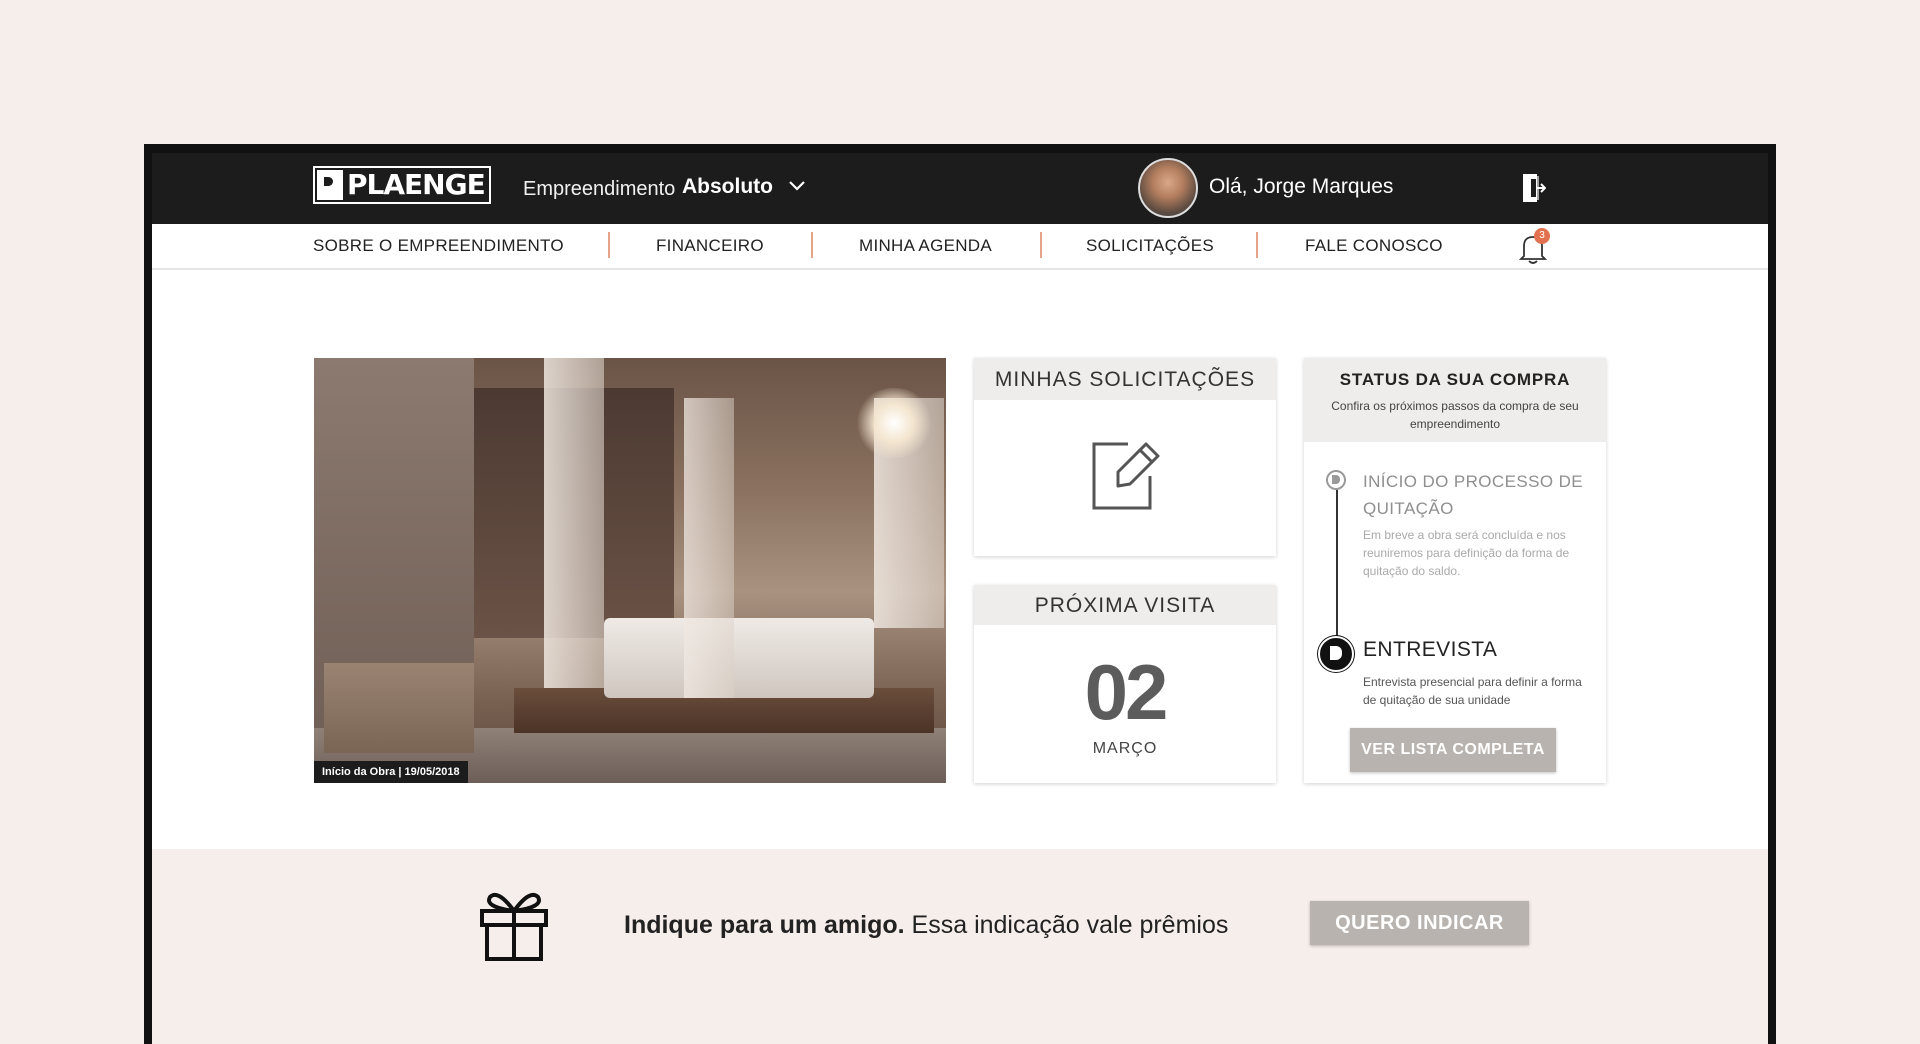 This screenshot has width=1920, height=1044. I want to click on user-greeting: Olá, Jorge Marques, so click(1301, 186).